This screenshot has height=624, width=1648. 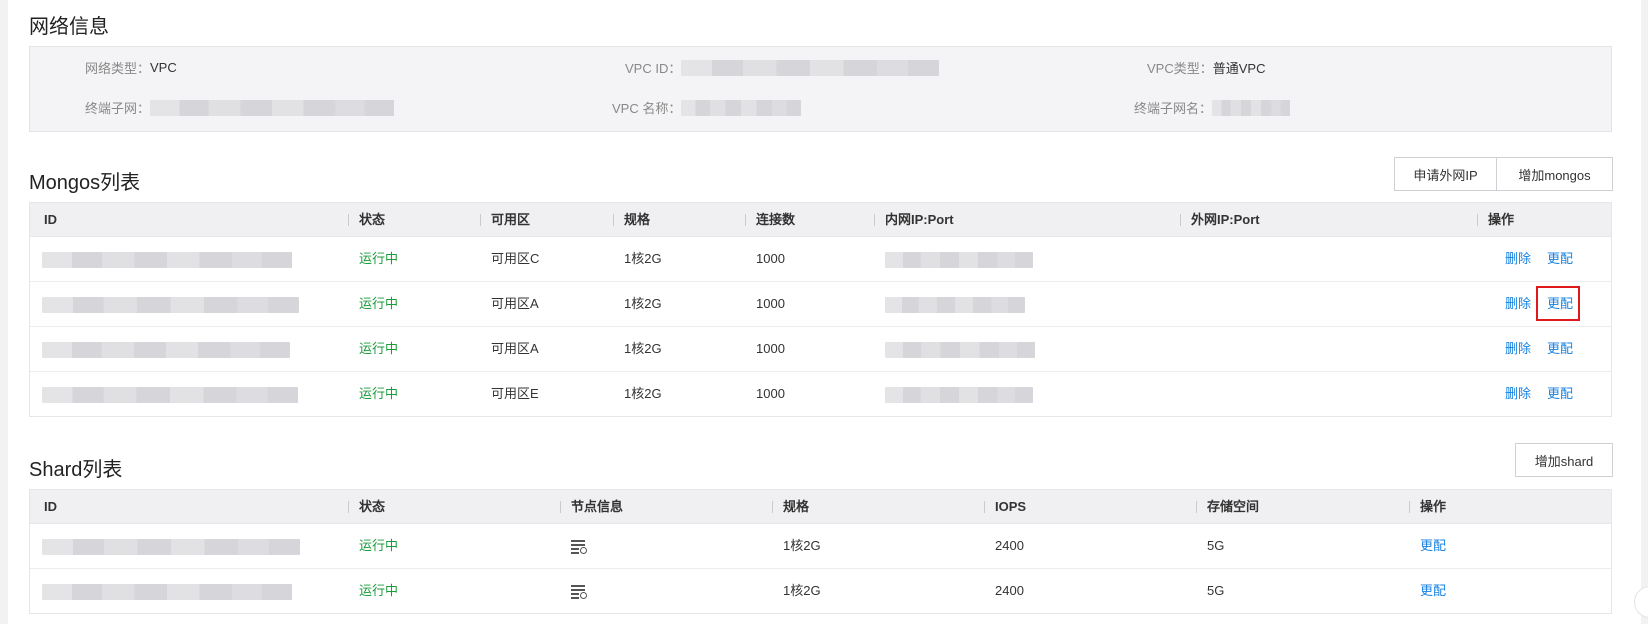 What do you see at coordinates (1220, 219) in the screenshot?
I see `mongos-col-public-ip: 外网IP:Port` at bounding box center [1220, 219].